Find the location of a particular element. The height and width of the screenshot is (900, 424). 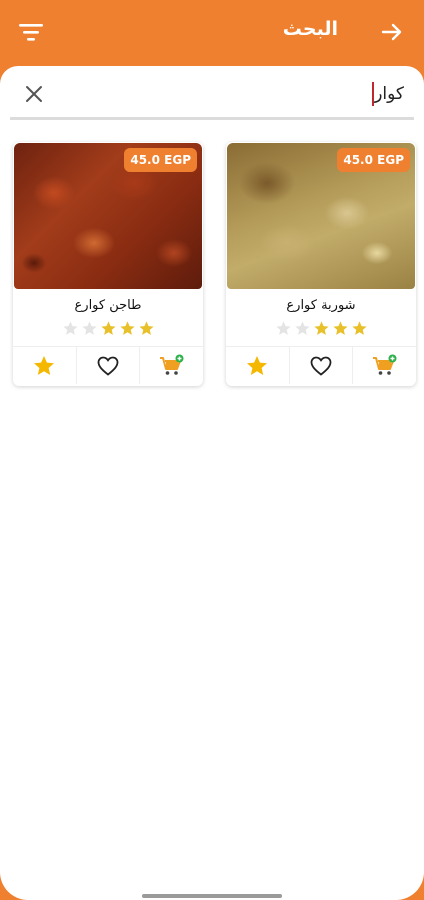

search-bar: كوار is located at coordinates (212, 97).